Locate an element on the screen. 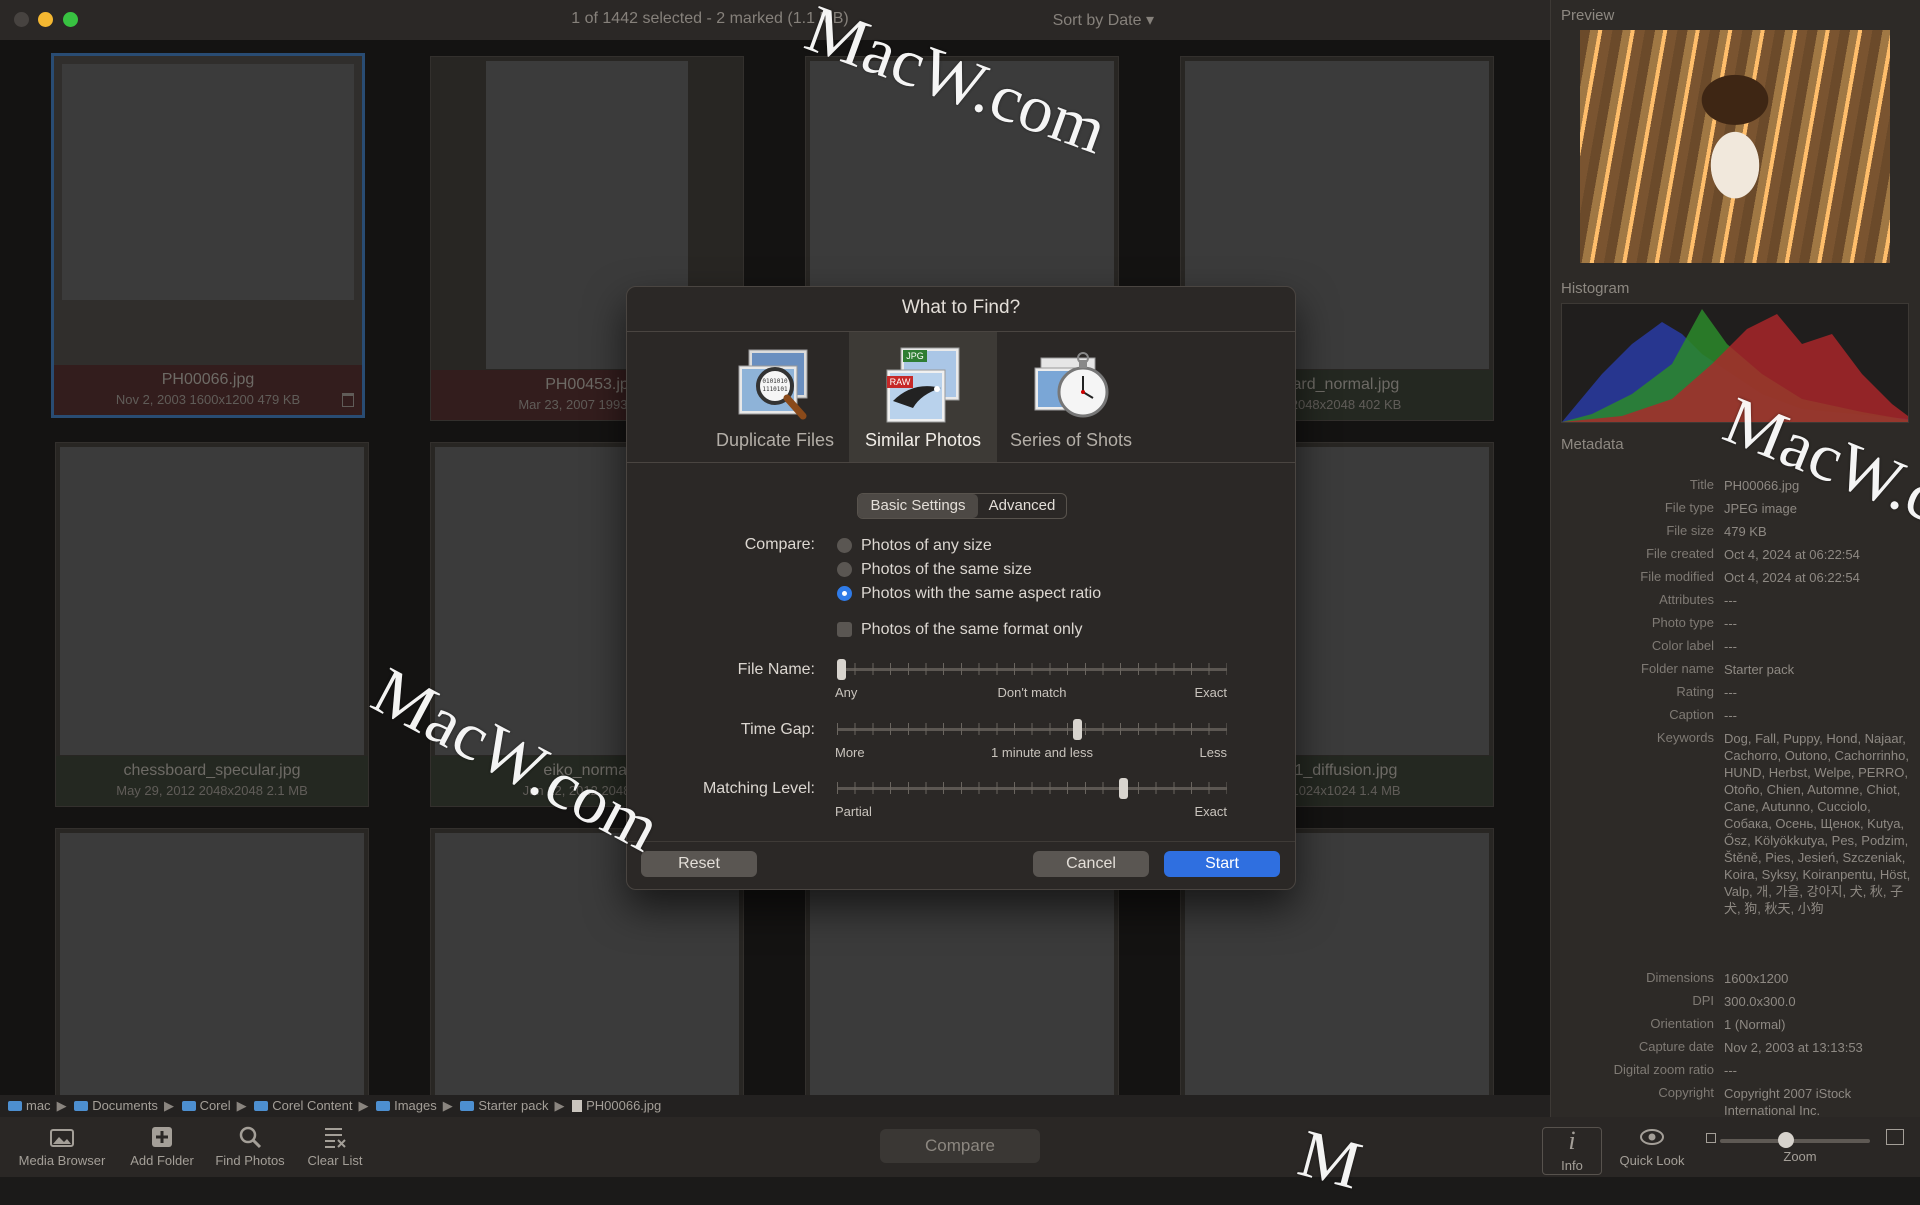 The width and height of the screenshot is (1920, 1205). metadata-key: Photo type is located at coordinates (1682, 622).